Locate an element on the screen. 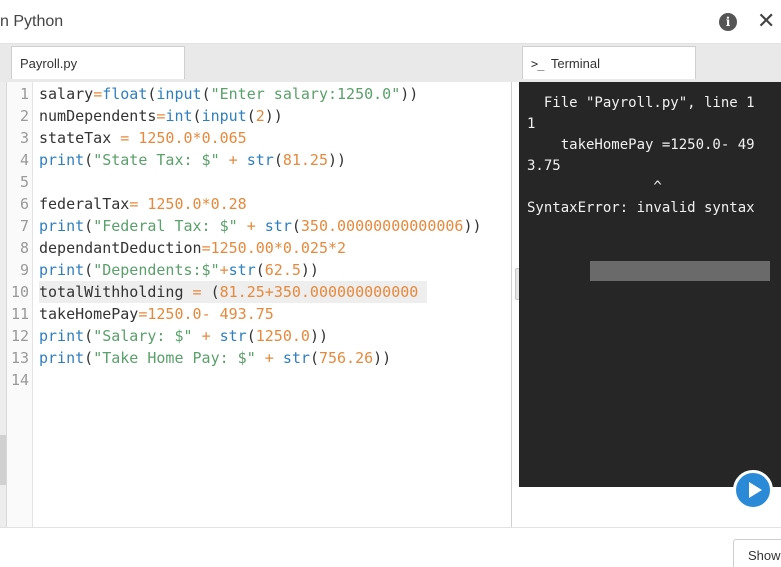 The width and height of the screenshot is (781, 567). code-line: stateTax = 1250.0*0.065 is located at coordinates (143, 138).